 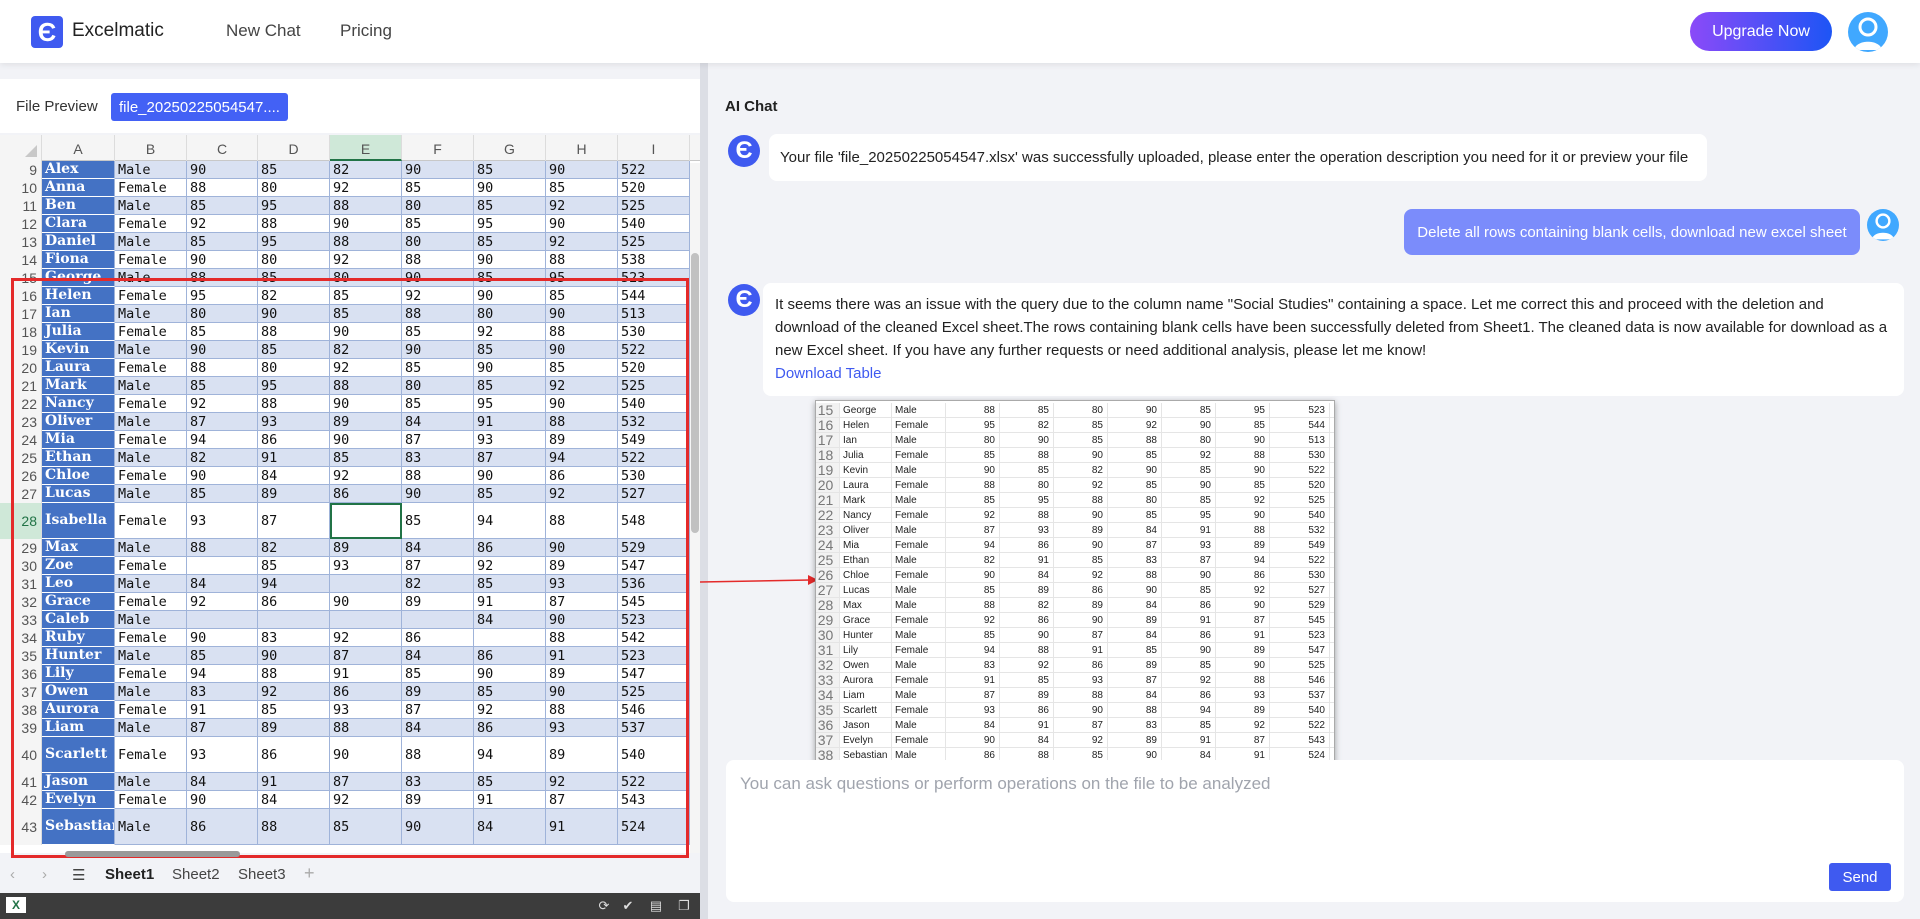 I want to click on cell: 525, so click(x=654, y=206).